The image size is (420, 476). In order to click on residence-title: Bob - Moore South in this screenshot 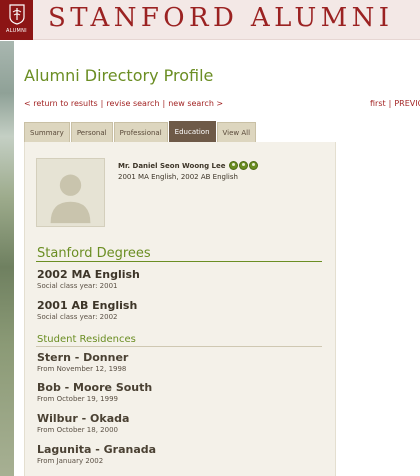, I will do `click(95, 387)`.